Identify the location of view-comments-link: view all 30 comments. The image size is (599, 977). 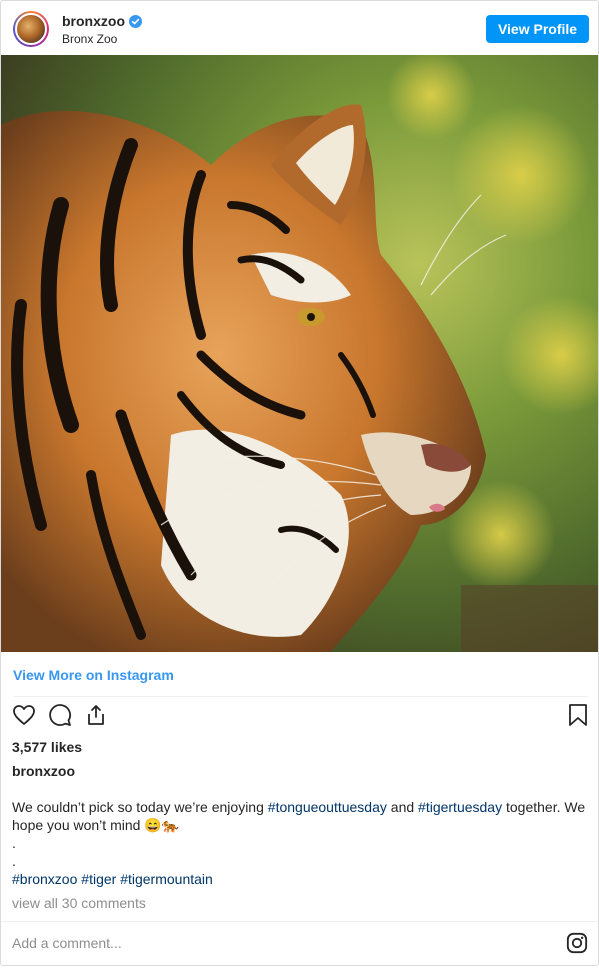
(79, 903).